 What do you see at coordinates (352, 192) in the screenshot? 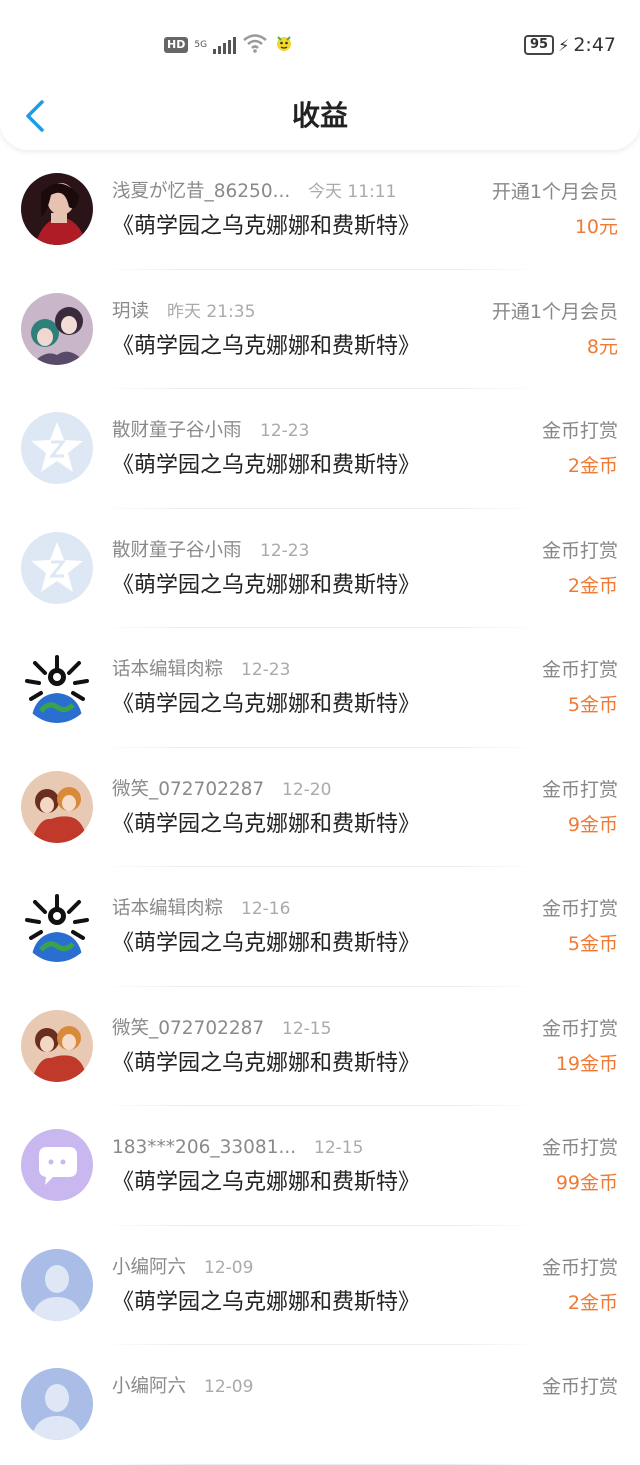
I see `time-text: 今天 11:11` at bounding box center [352, 192].